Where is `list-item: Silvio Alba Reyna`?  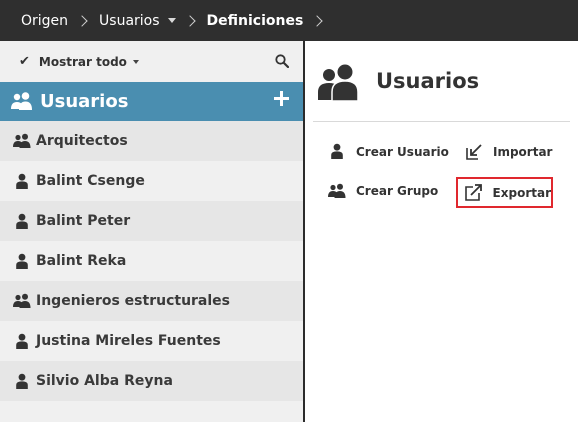
list-item: Silvio Alba Reyna is located at coordinates (151, 381).